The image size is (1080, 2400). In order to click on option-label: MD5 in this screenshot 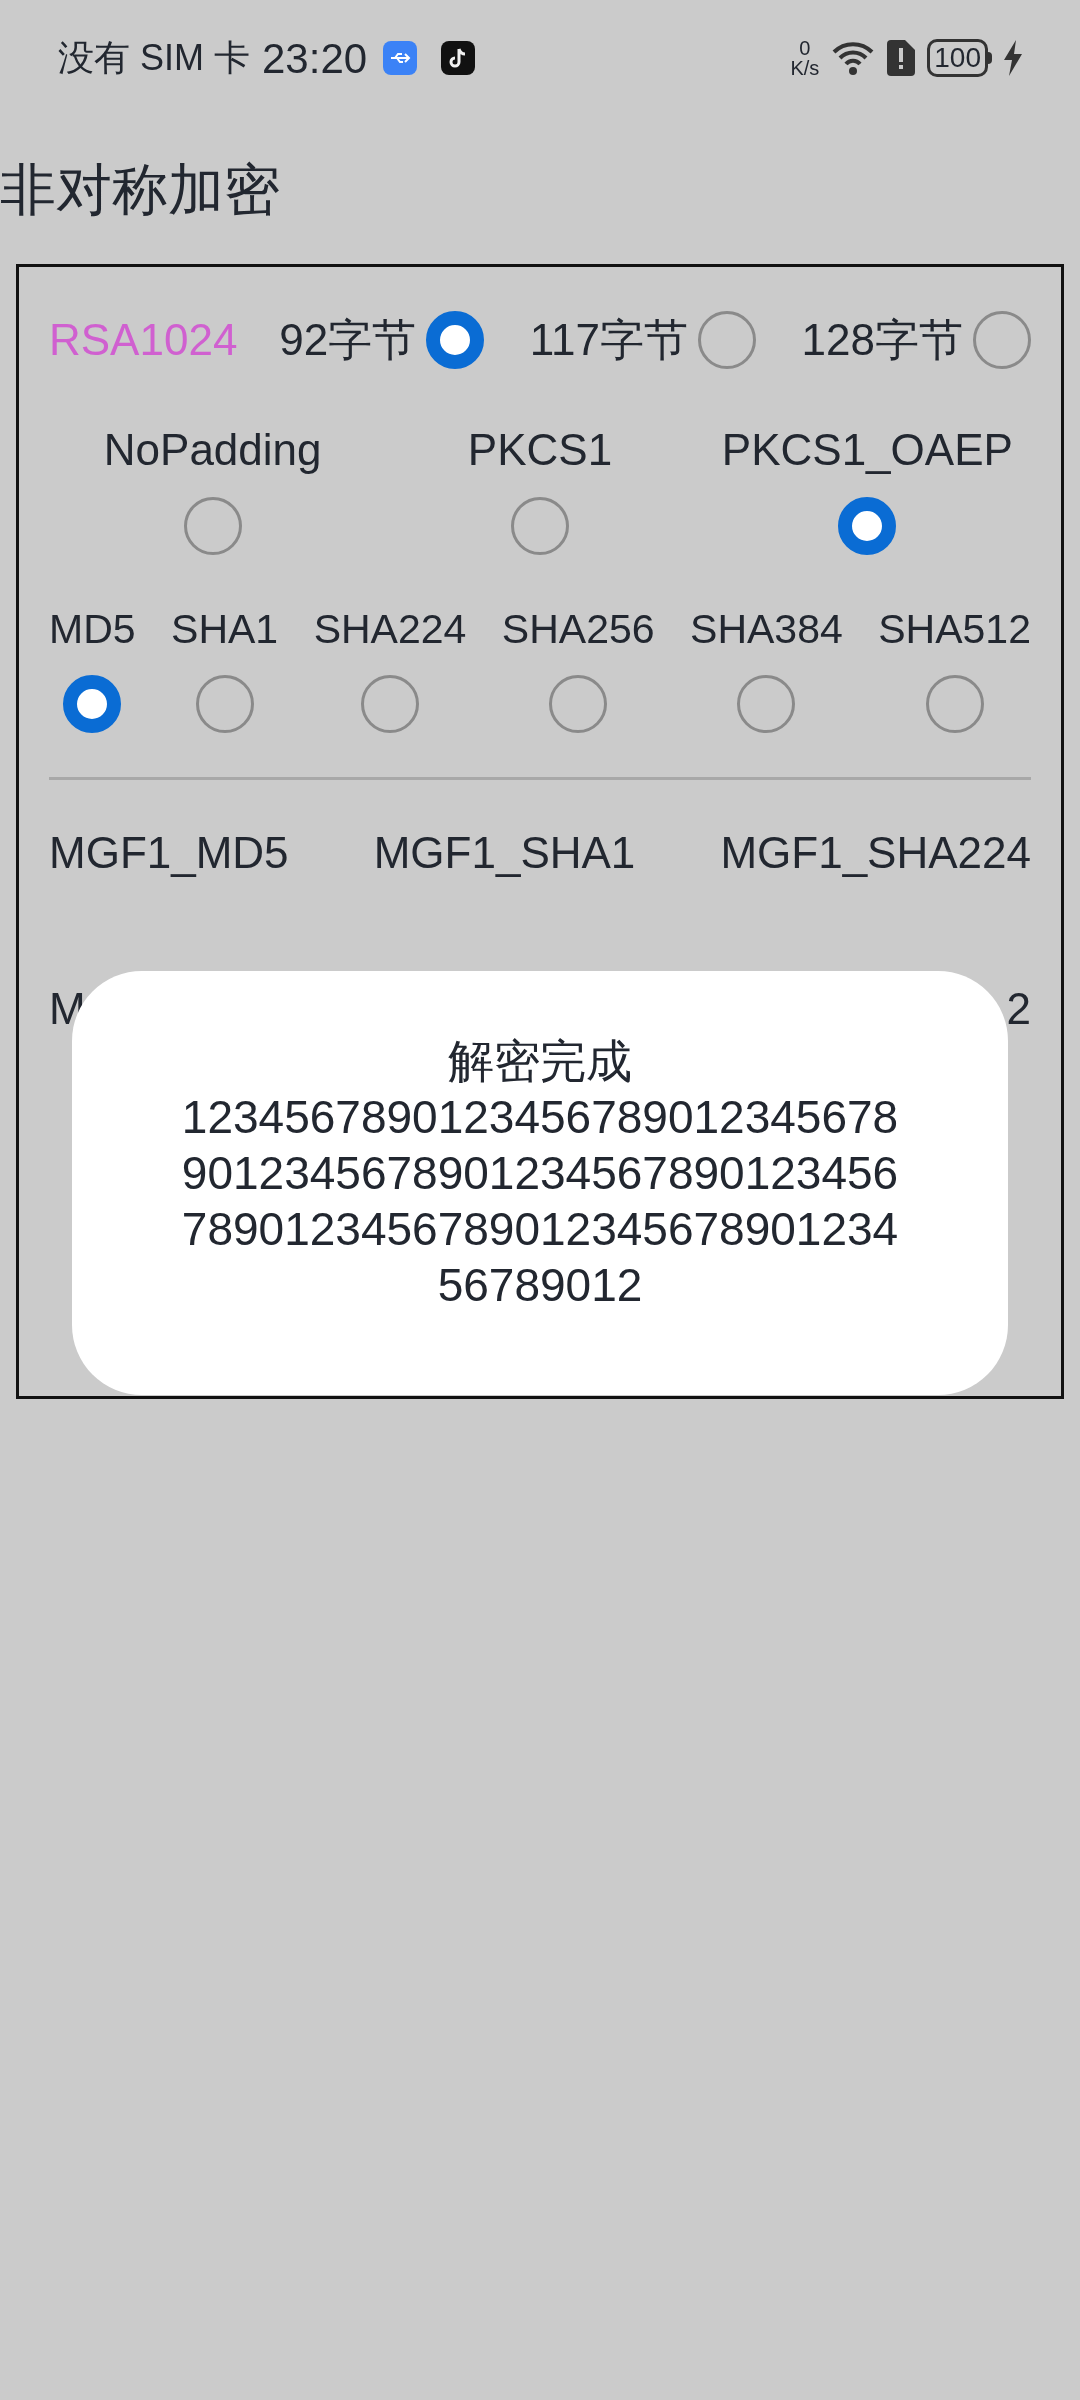, I will do `click(92, 629)`.